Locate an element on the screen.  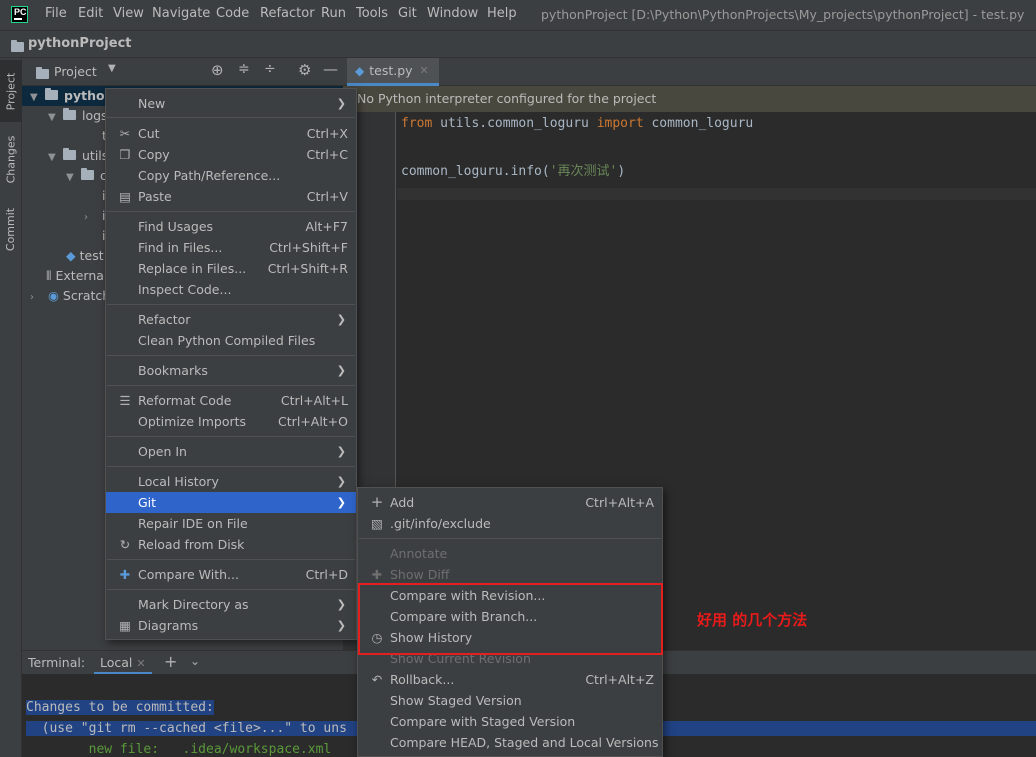
collapse-all-icon: ÷ is located at coordinates (270, 69).